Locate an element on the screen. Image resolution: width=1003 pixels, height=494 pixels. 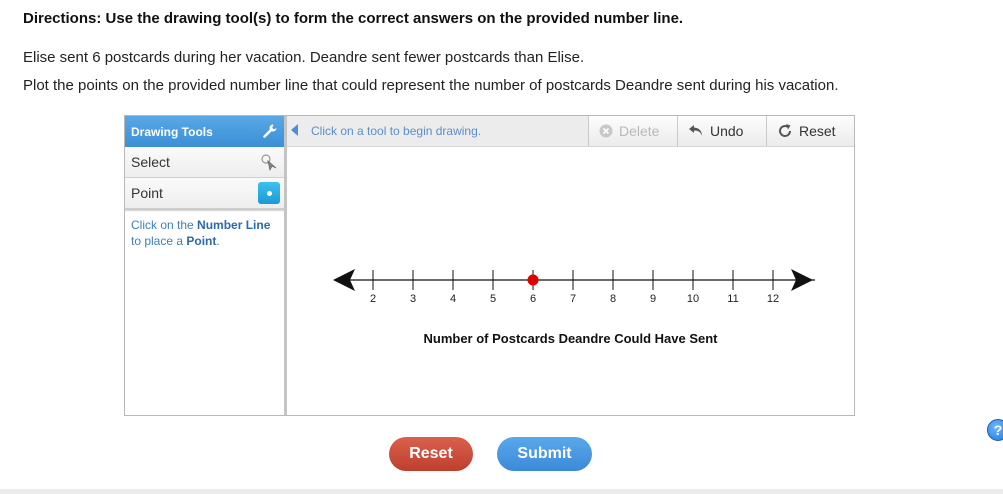
delete-label: Delete is located at coordinates (639, 131).